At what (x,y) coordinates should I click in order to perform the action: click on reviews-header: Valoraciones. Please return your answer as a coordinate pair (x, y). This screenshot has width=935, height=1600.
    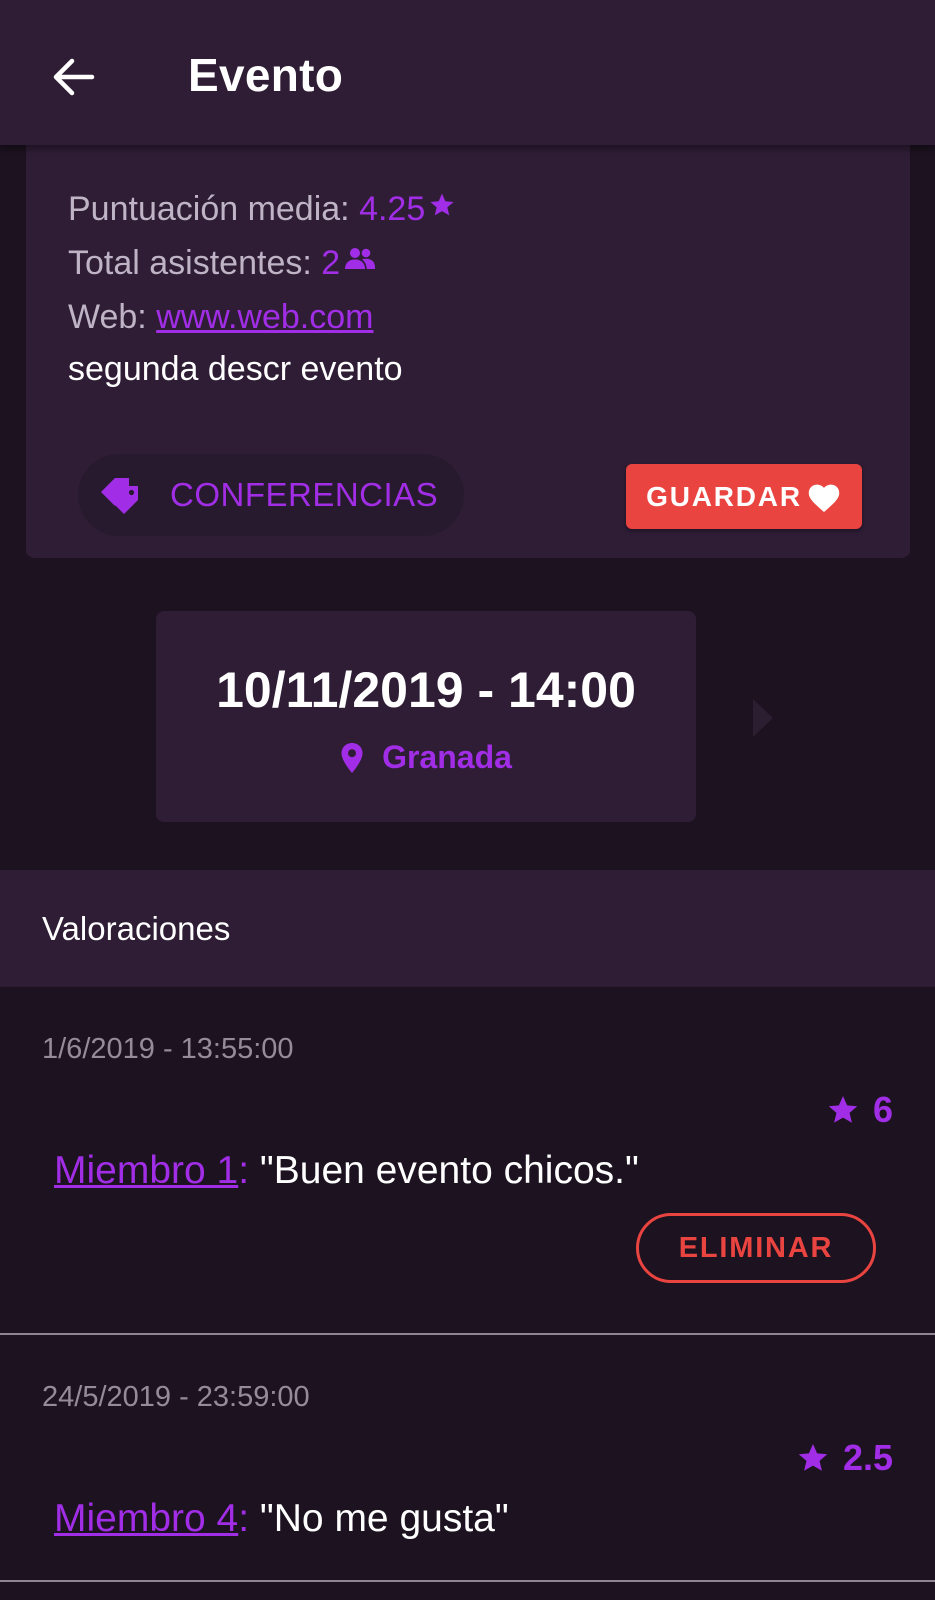
    Looking at the image, I should click on (467, 928).